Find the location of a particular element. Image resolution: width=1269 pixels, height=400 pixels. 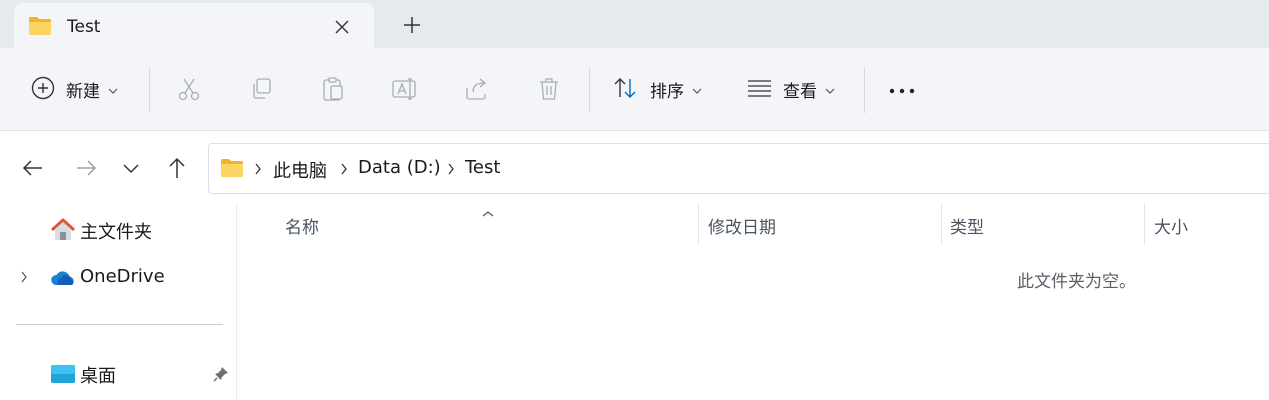

sidebar-item-onedrive: OneDrive is located at coordinates (118, 277).